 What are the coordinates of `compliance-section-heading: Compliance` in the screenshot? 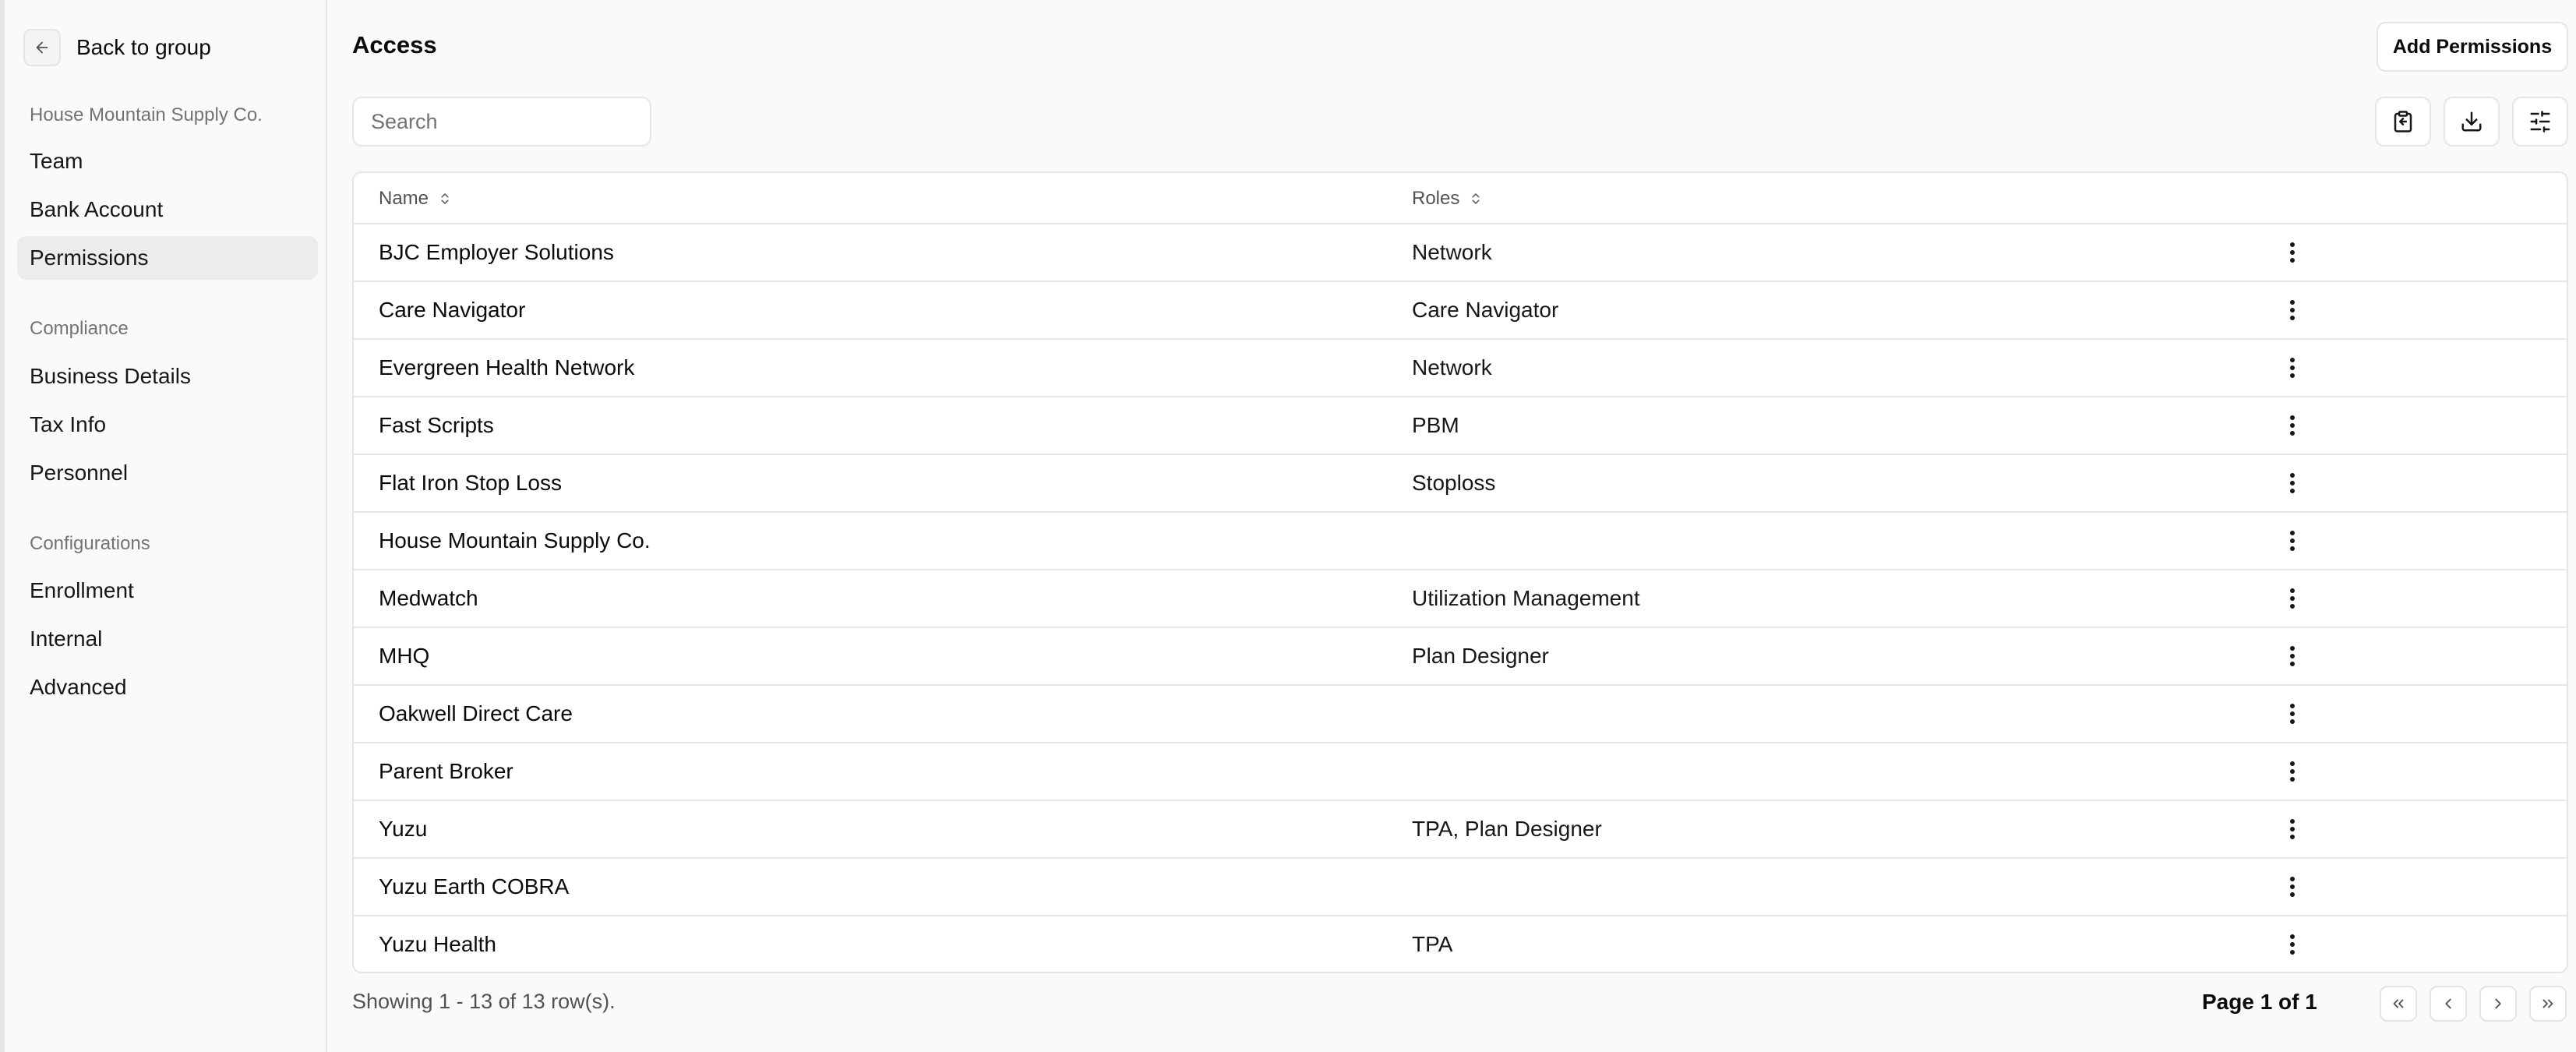 It's located at (79, 328).